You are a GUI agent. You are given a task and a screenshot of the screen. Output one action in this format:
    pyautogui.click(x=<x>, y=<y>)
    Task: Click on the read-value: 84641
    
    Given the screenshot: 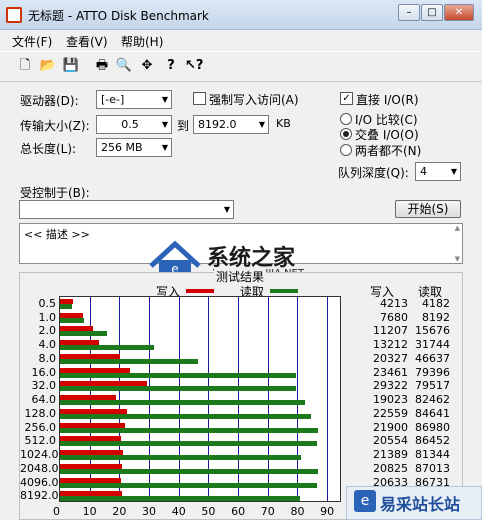 What is the action you would take?
    pyautogui.click(x=432, y=413)
    